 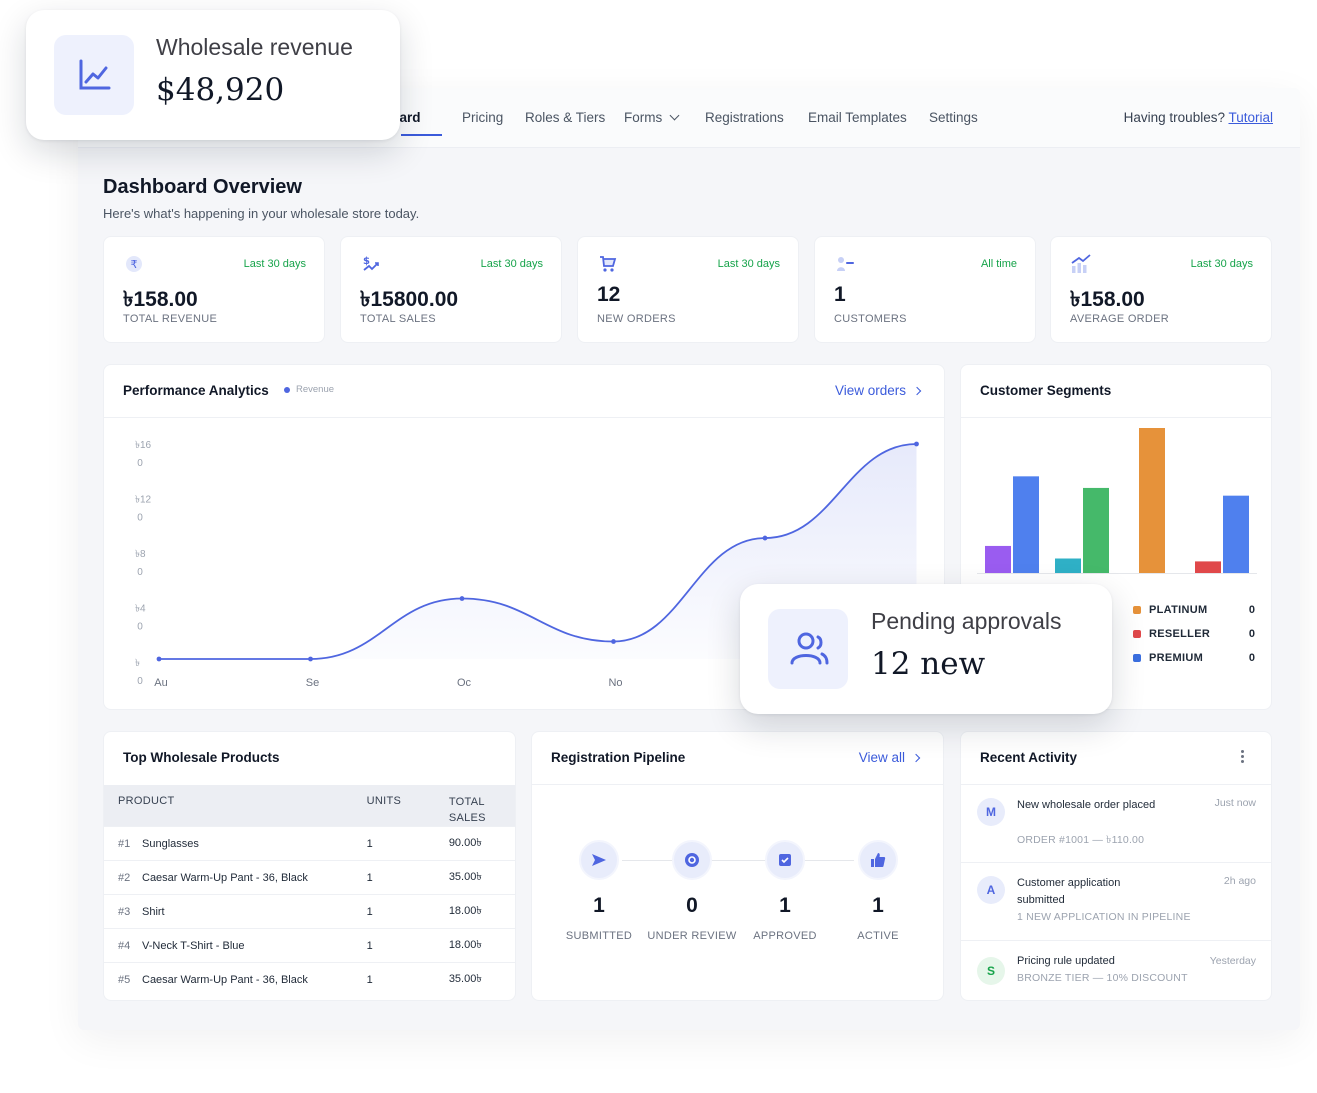 What do you see at coordinates (315, 389) in the screenshot?
I see `legend-revenue-label: Revenue` at bounding box center [315, 389].